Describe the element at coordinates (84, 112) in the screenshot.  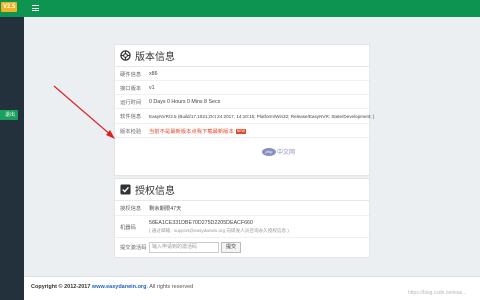
I see `red-arrow-annotation` at that location.